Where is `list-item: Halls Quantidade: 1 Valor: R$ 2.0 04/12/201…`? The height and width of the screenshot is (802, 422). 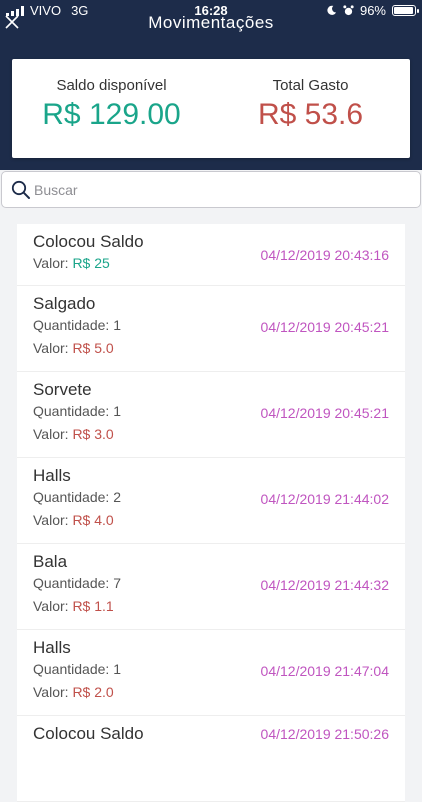 list-item: Halls Quantidade: 1 Valor: R$ 2.0 04/12/201… is located at coordinates (211, 673).